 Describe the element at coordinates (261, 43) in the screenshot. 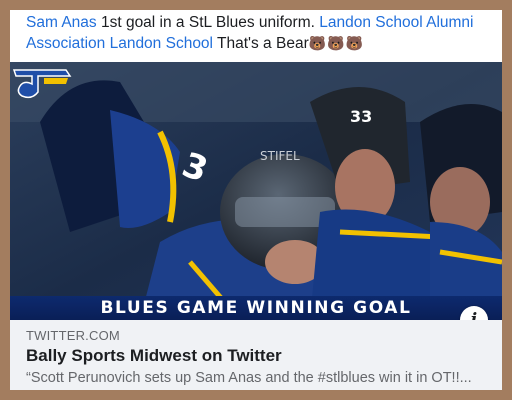

I see `post-text-part-3: That's a Bear` at that location.